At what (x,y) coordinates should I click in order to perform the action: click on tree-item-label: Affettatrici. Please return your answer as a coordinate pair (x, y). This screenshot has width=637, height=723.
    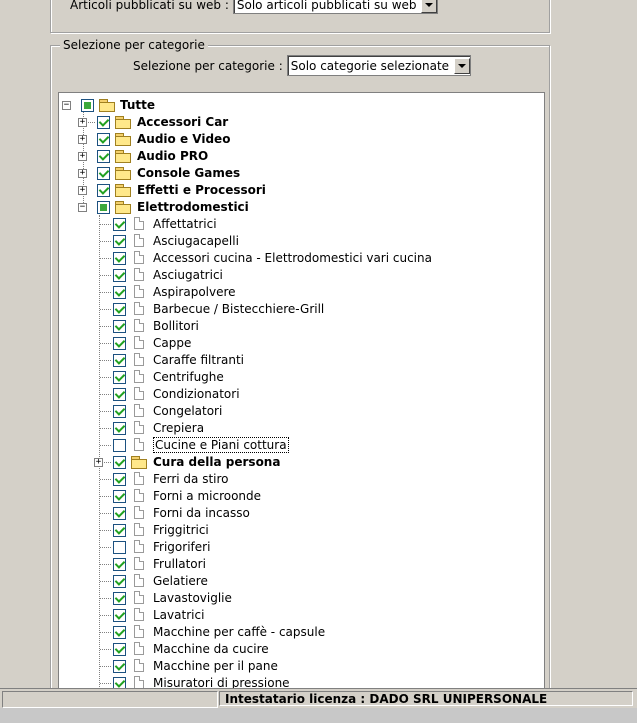
    Looking at the image, I should click on (185, 224).